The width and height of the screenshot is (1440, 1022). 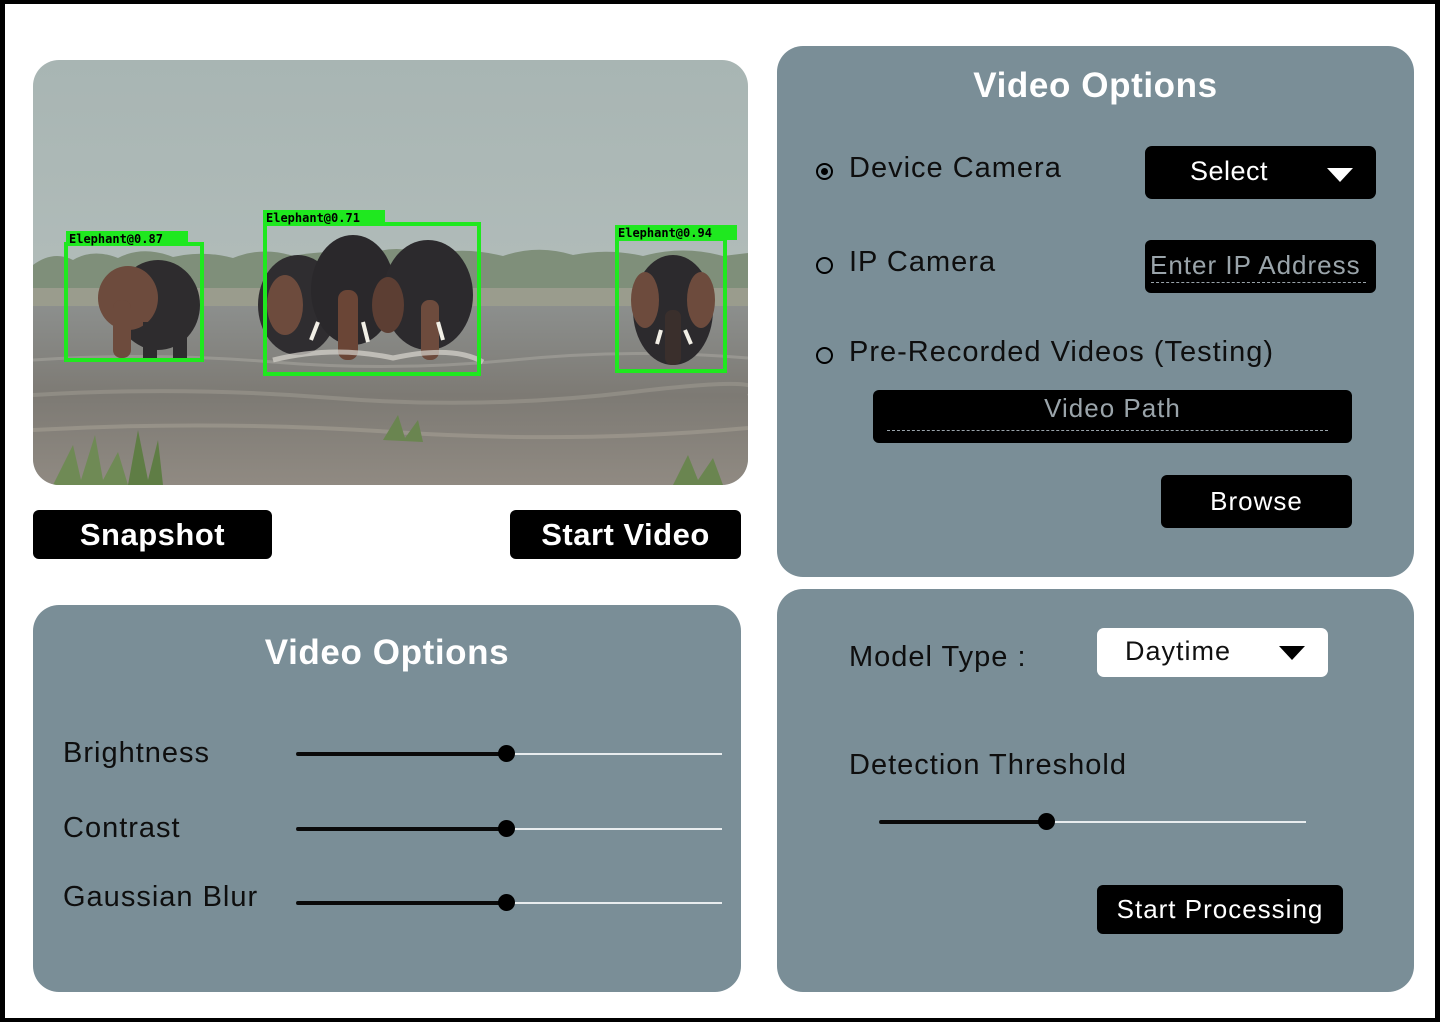 What do you see at coordinates (923, 262) in the screenshot?
I see `ip-camera-label: IP Camera` at bounding box center [923, 262].